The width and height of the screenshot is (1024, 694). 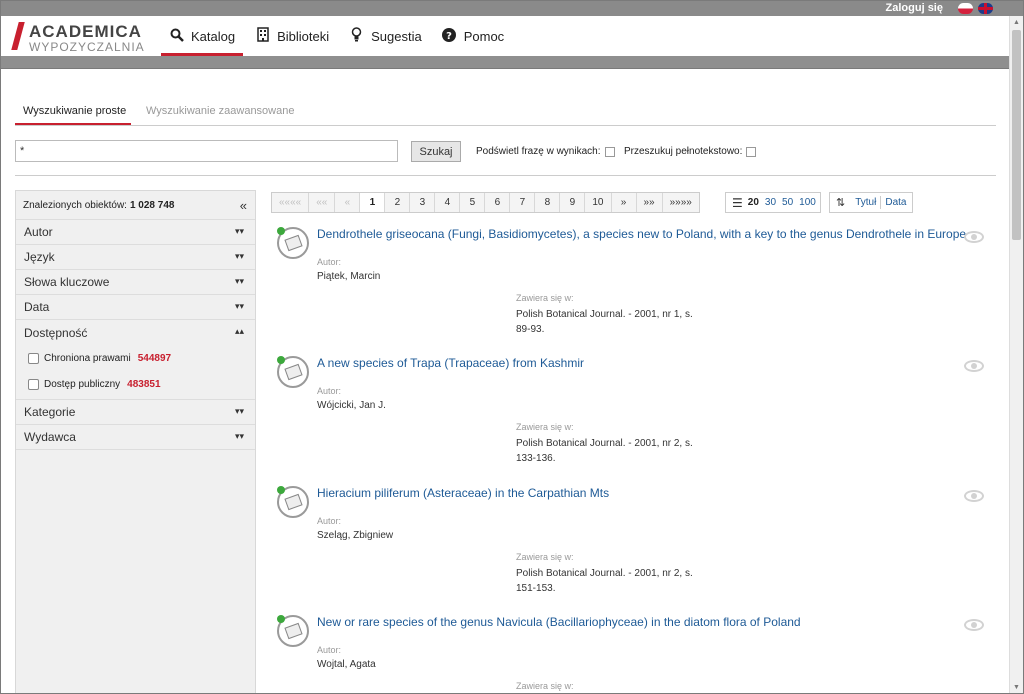 What do you see at coordinates (609, 151) in the screenshot?
I see `highlight-checkbox` at bounding box center [609, 151].